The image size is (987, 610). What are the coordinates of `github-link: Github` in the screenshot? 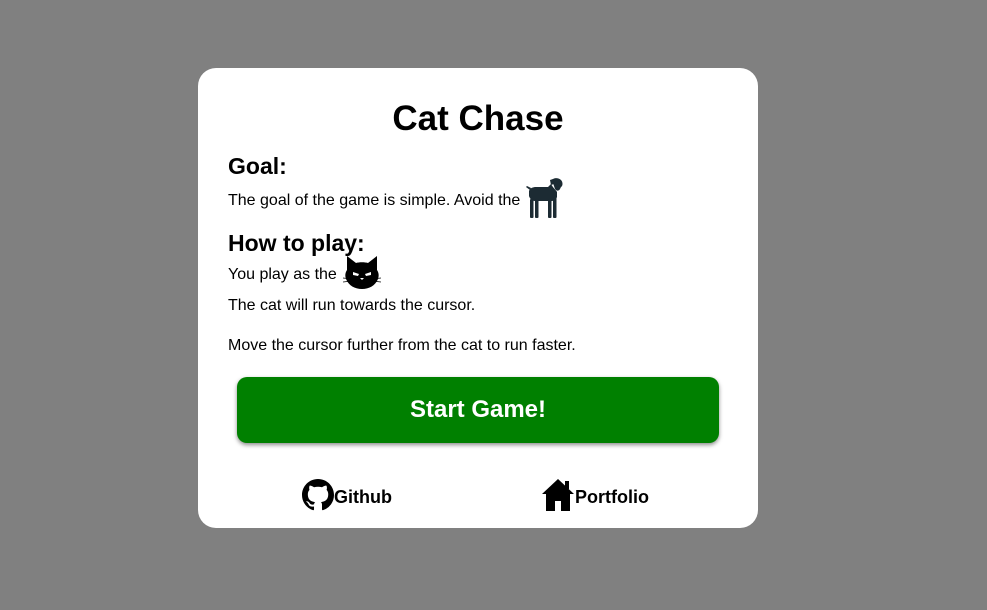 It's located at (347, 497).